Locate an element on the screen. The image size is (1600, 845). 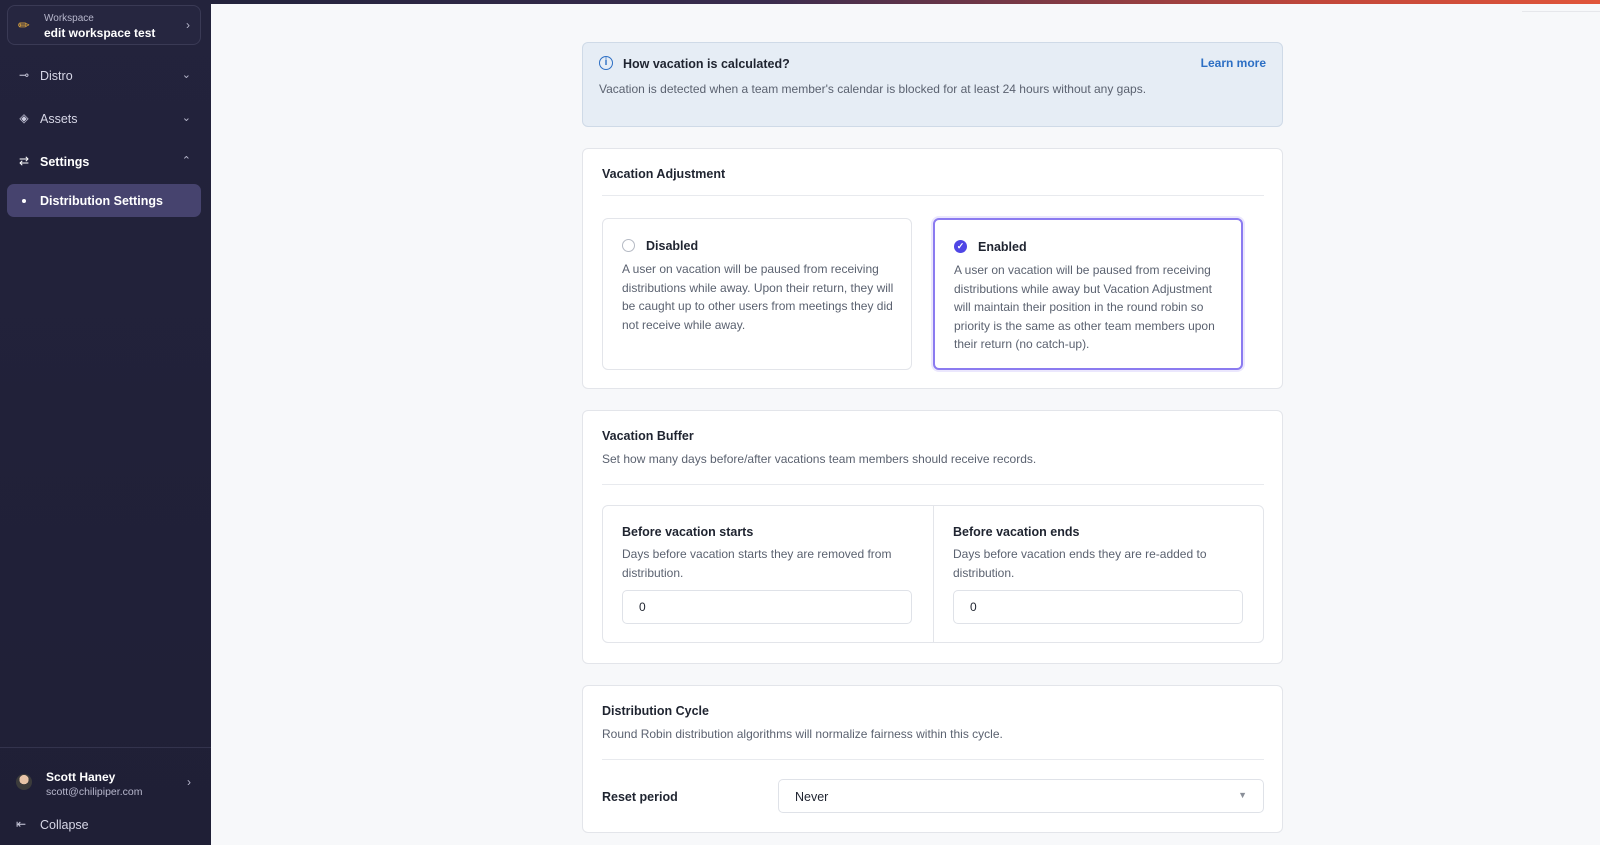
bullet-icon is located at coordinates (24, 201).